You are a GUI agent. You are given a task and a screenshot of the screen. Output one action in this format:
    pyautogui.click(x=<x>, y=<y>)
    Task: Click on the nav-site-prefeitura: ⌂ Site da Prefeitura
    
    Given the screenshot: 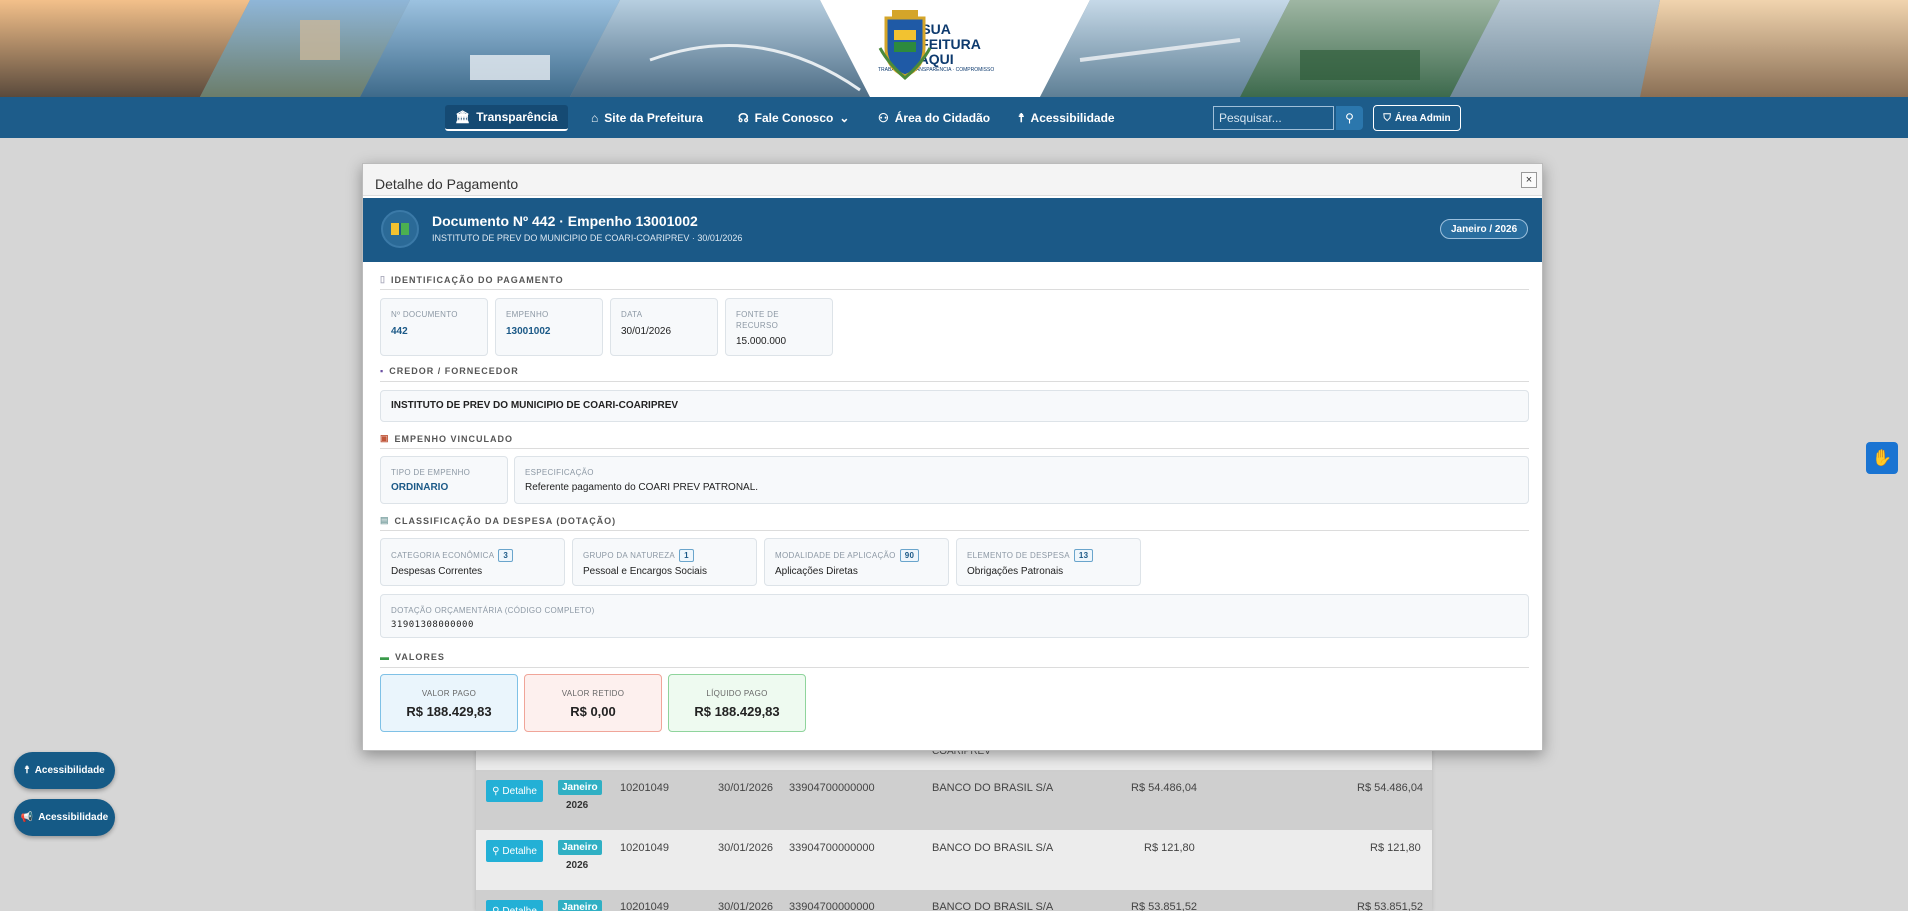 What is the action you would take?
    pyautogui.click(x=647, y=118)
    